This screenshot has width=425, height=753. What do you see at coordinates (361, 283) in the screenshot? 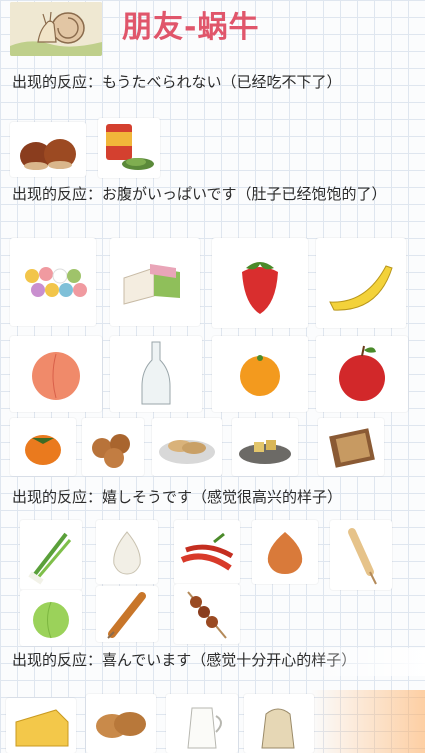
I see `banana-icon` at bounding box center [361, 283].